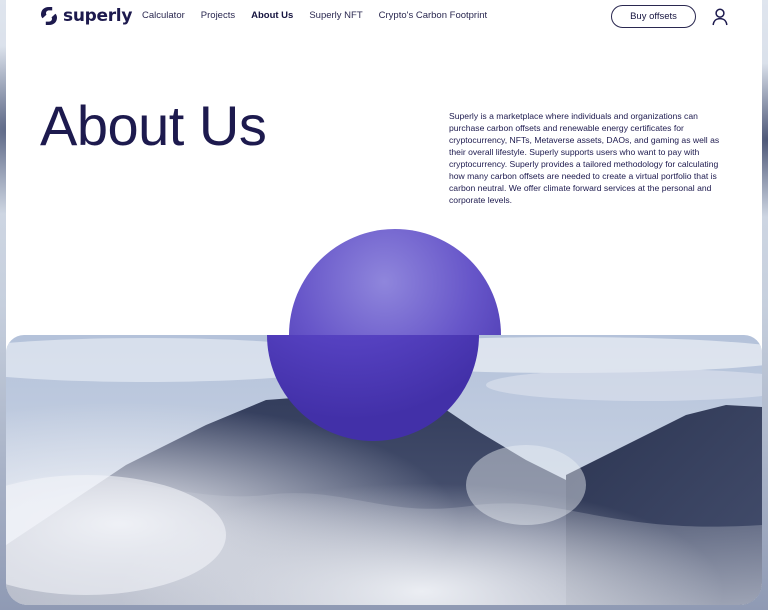 The image size is (768, 610). What do you see at coordinates (98, 16) in the screenshot?
I see `brand-name: superly` at bounding box center [98, 16].